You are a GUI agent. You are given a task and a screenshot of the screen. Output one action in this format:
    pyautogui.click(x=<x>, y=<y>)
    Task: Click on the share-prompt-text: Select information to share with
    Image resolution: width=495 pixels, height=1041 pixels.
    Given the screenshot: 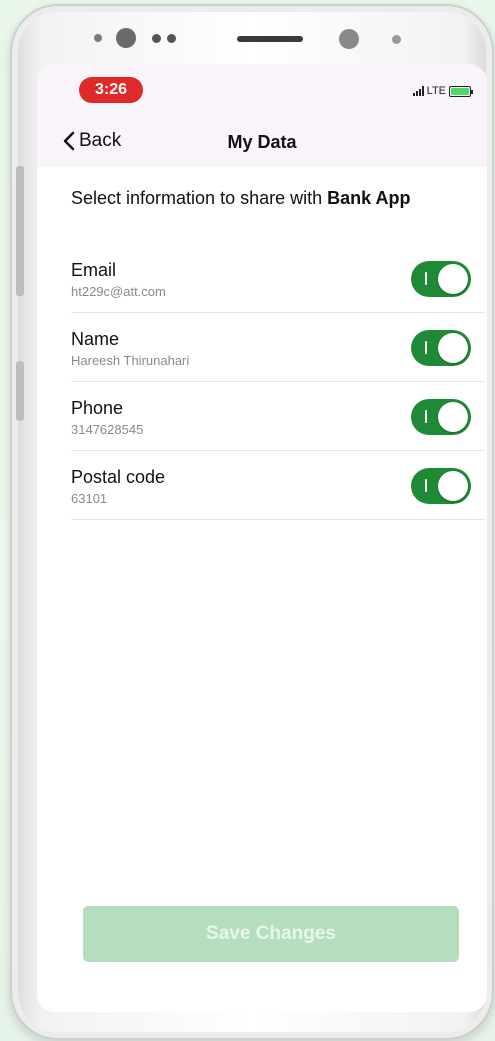 What is the action you would take?
    pyautogui.click(x=199, y=198)
    